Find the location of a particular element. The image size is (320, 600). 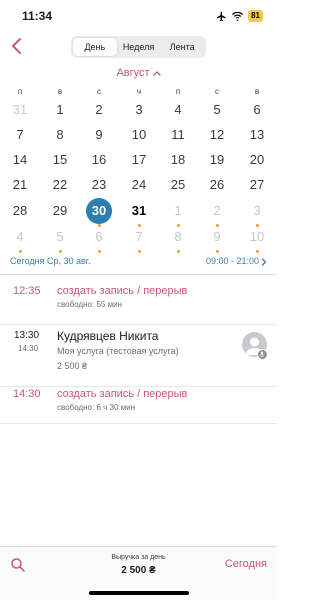

calendar-day-number: 15 is located at coordinates (60, 159).